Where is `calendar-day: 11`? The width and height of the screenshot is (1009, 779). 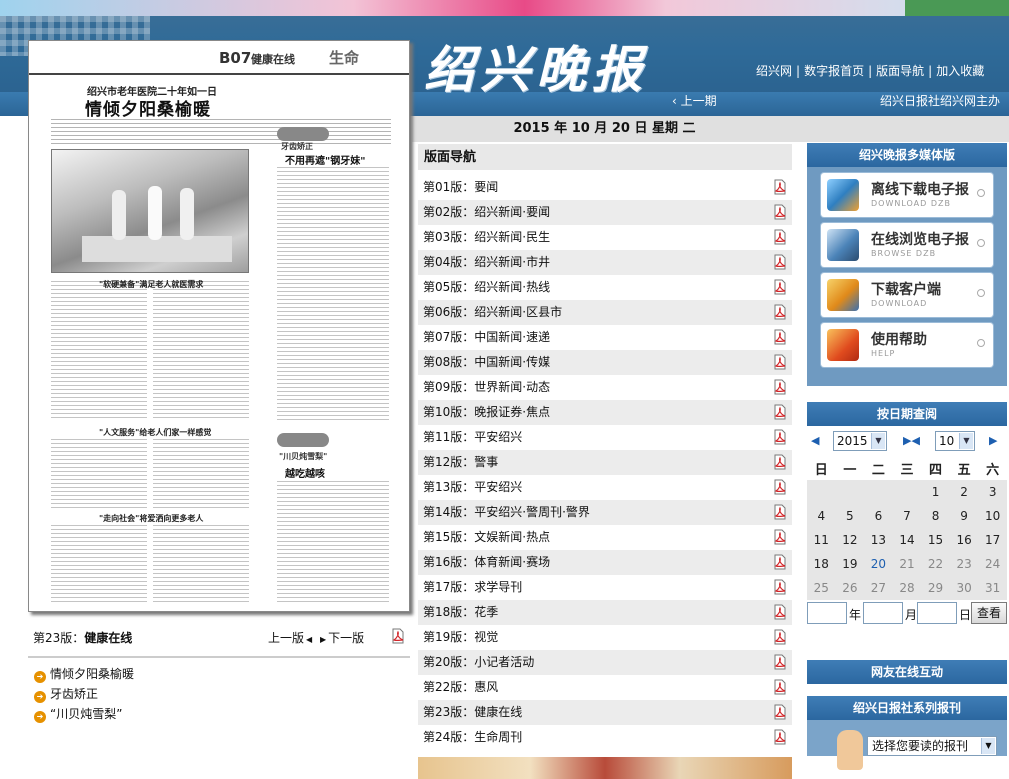
calendar-day: 11 is located at coordinates (821, 540).